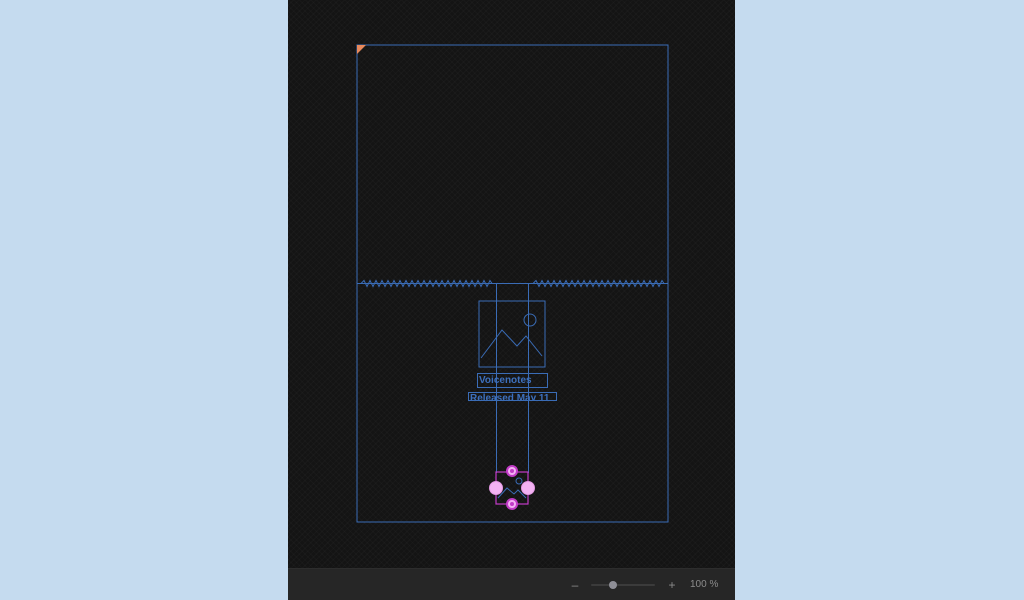 This screenshot has width=1024, height=600. Describe the element at coordinates (613, 585) in the screenshot. I see `zoom-slider-thumb` at that location.